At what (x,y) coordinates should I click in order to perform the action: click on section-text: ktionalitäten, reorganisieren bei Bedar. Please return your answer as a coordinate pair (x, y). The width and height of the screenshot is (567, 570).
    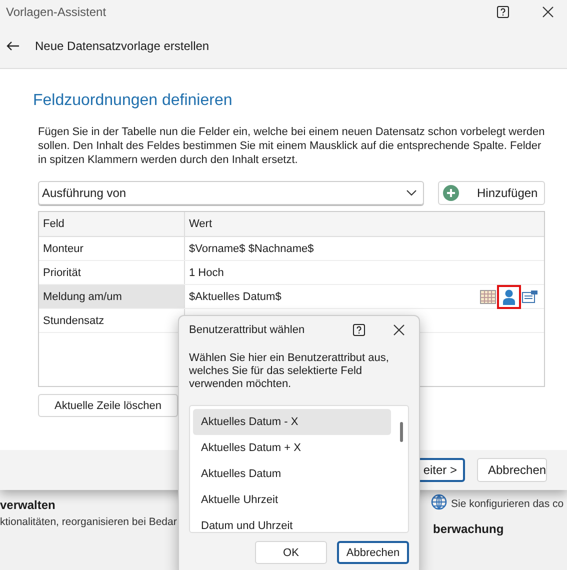
    Looking at the image, I should click on (88, 522).